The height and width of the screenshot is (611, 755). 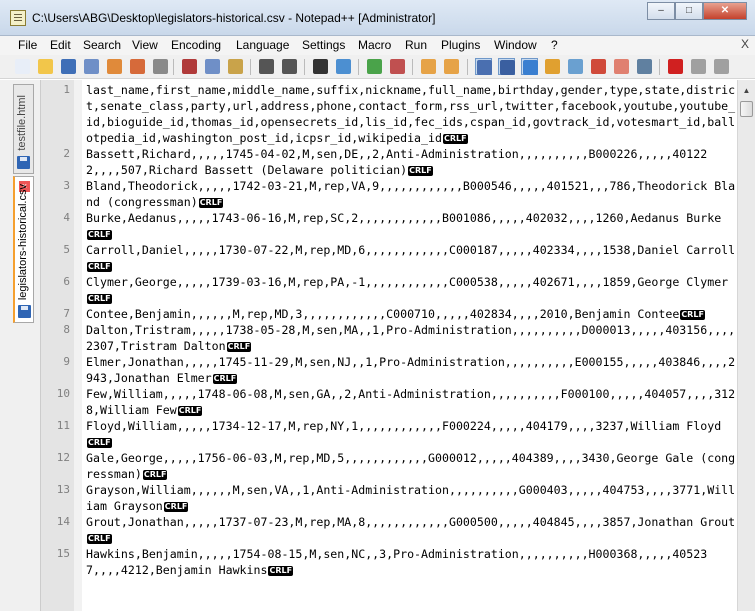 I want to click on record-macro-button, so click(x=675, y=66).